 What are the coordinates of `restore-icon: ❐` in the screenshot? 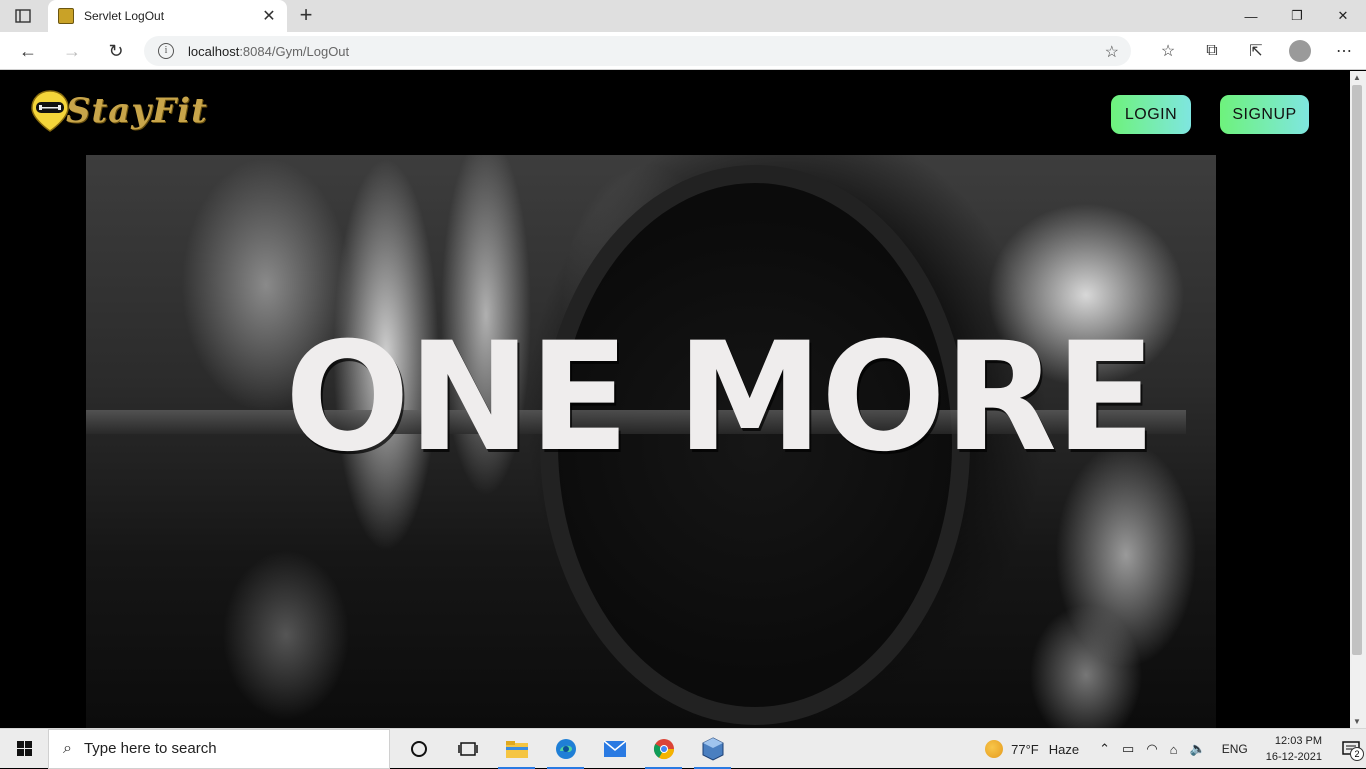 It's located at (1297, 16).